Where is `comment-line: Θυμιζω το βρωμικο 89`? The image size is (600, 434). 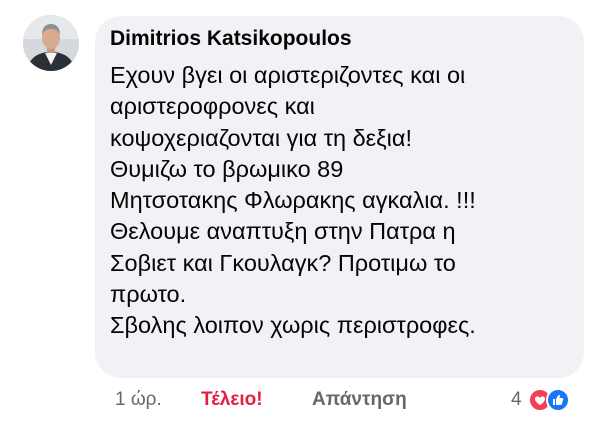
comment-line: Θυμιζω το βρωμικο 89 is located at coordinates (227, 168).